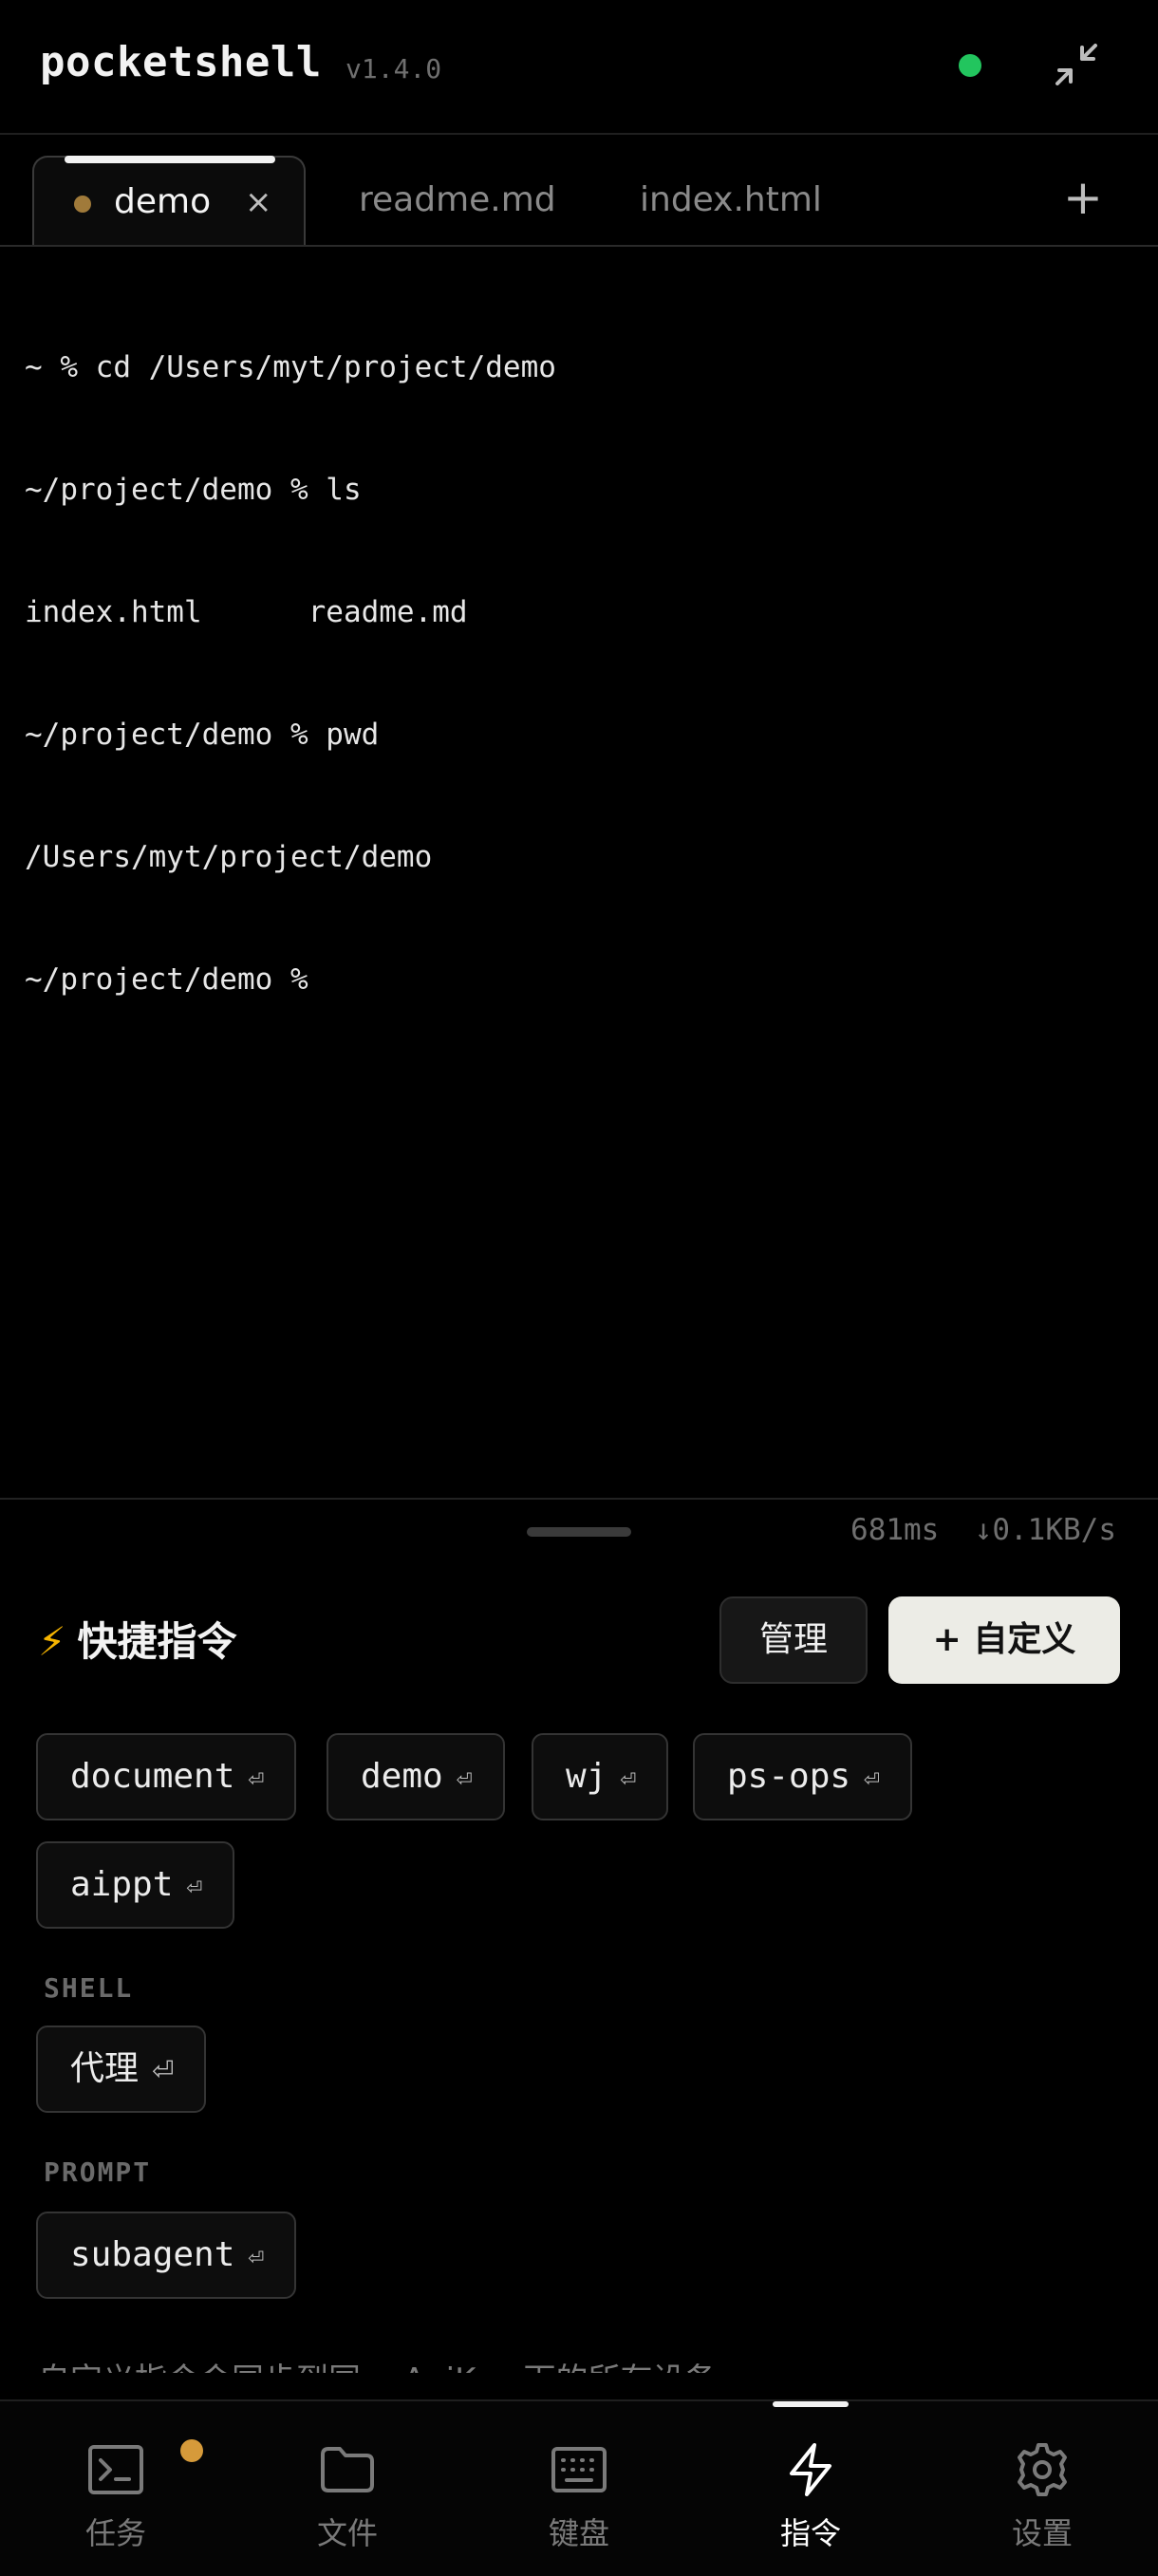 The height and width of the screenshot is (2576, 1158). Describe the element at coordinates (152, 2254) in the screenshot. I see `command-label: subagent` at that location.